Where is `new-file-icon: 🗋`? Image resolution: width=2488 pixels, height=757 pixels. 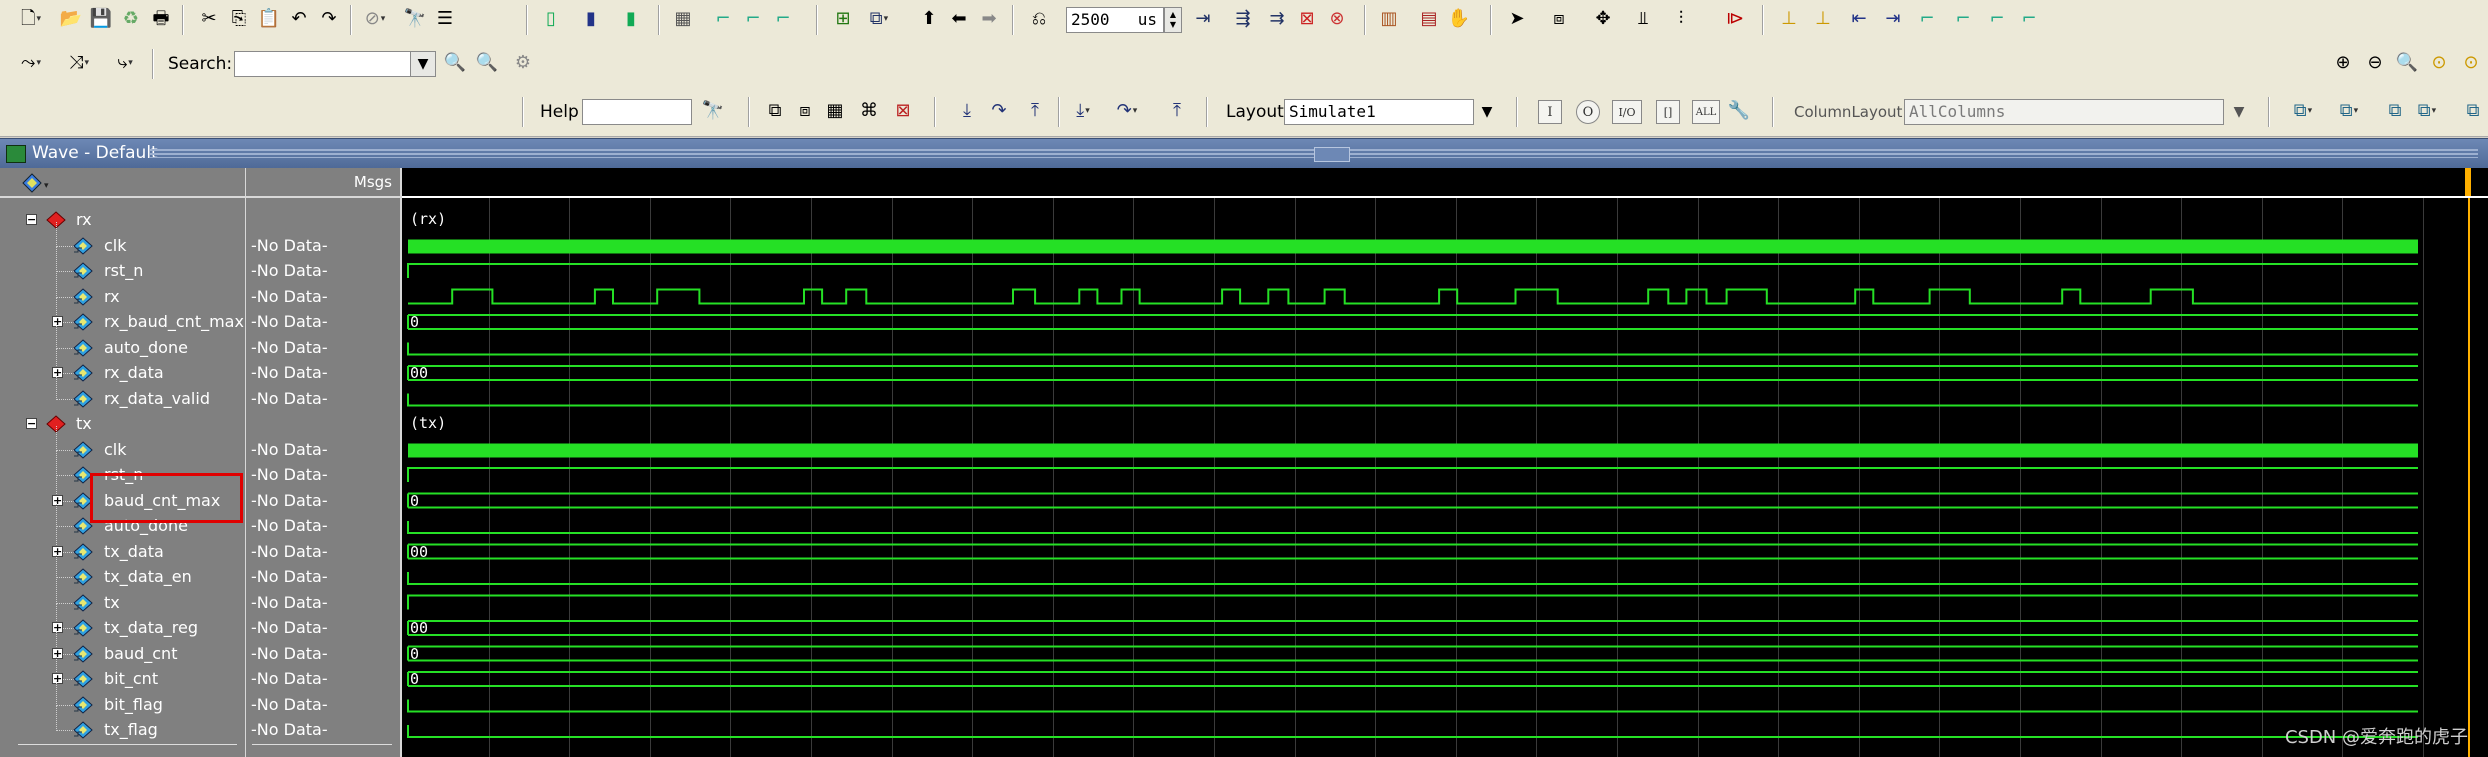 new-file-icon: 🗋 is located at coordinates (31, 19).